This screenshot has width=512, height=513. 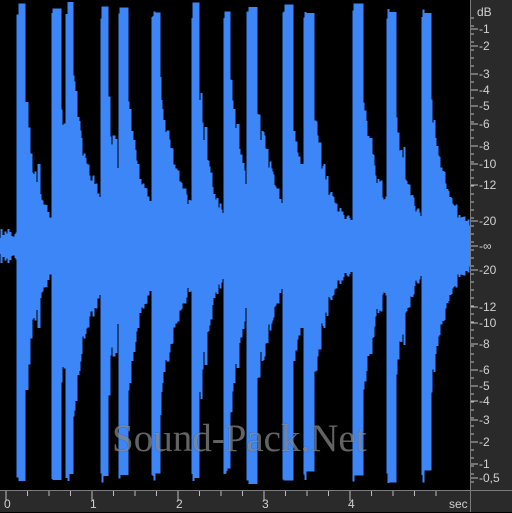 What do you see at coordinates (265, 504) in the screenshot?
I see `time-tick-label: 3` at bounding box center [265, 504].